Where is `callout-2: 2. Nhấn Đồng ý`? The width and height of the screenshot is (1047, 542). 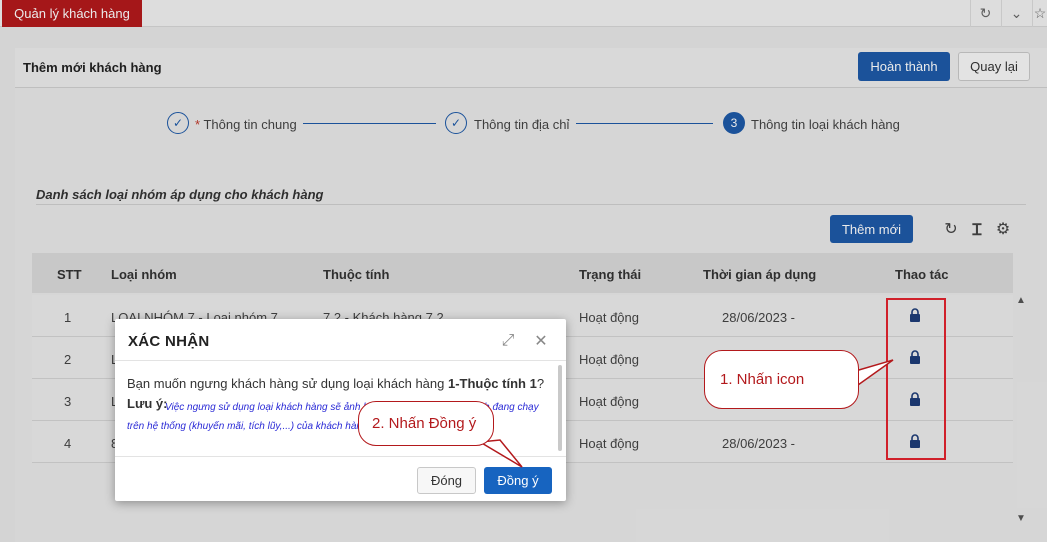 callout-2: 2. Nhấn Đồng ý is located at coordinates (426, 423).